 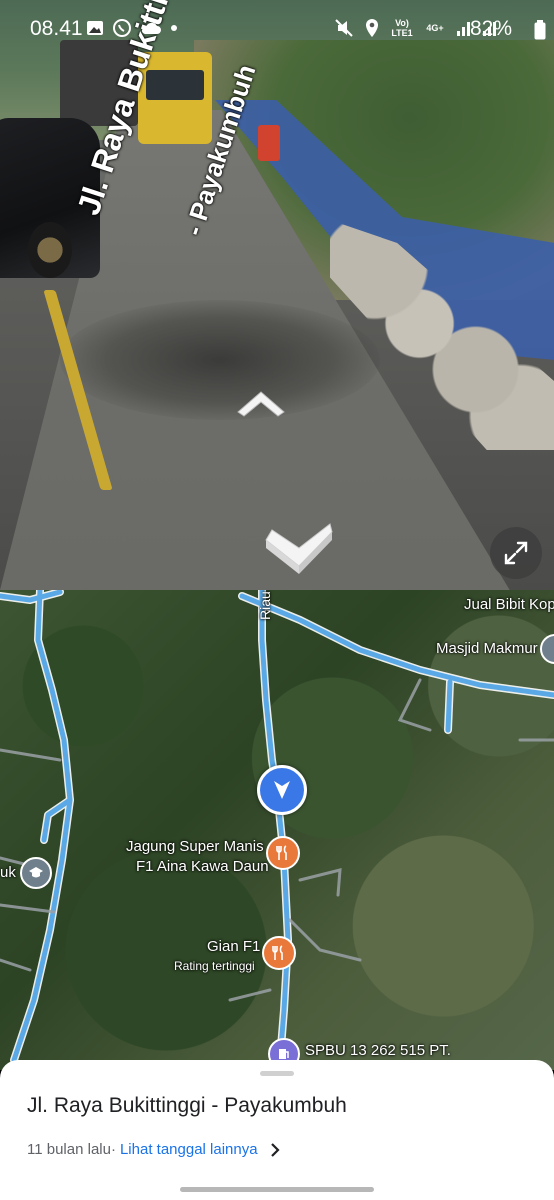 What do you see at coordinates (487, 648) in the screenshot?
I see `poi-label-masjid: Masjid Makmur` at bounding box center [487, 648].